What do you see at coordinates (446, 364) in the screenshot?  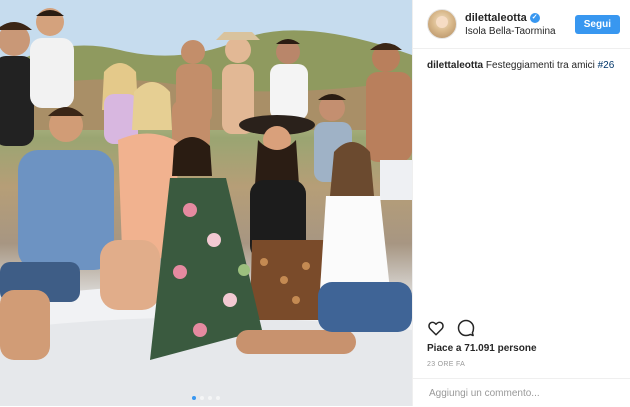 I see `post-timestamp: 23 ORE FA` at bounding box center [446, 364].